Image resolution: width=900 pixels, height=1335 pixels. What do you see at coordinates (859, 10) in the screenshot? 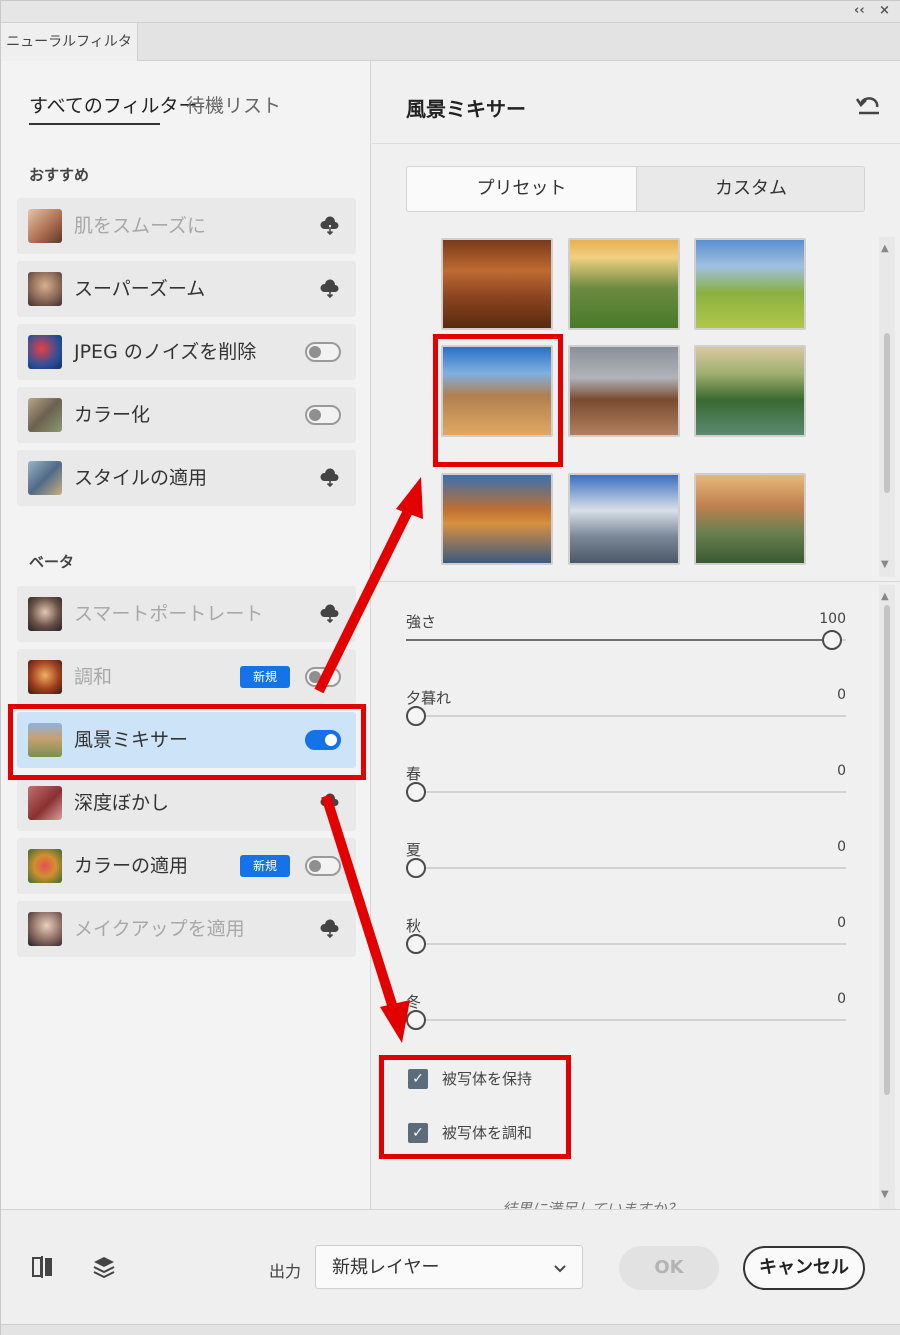
I see `collapse-panel-button: ‹‹` at bounding box center [859, 10].